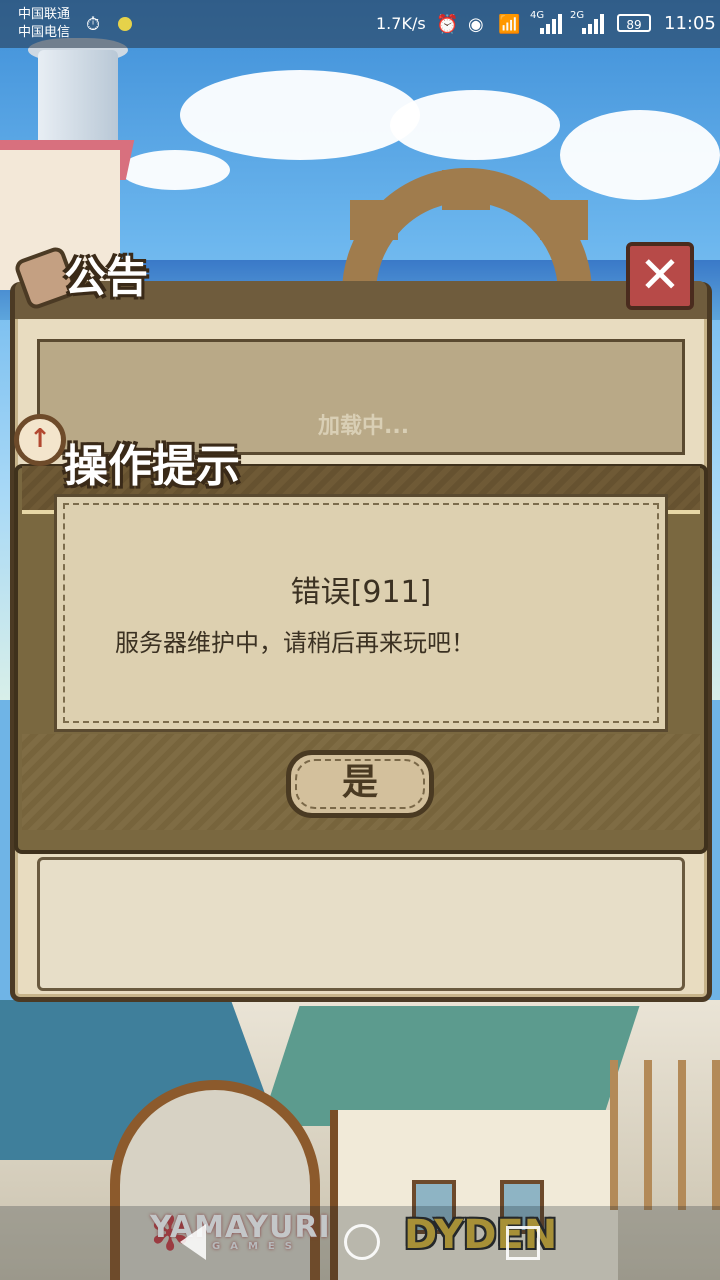 The image size is (720, 1280). I want to click on carrier-2: 中国电信, so click(44, 32).